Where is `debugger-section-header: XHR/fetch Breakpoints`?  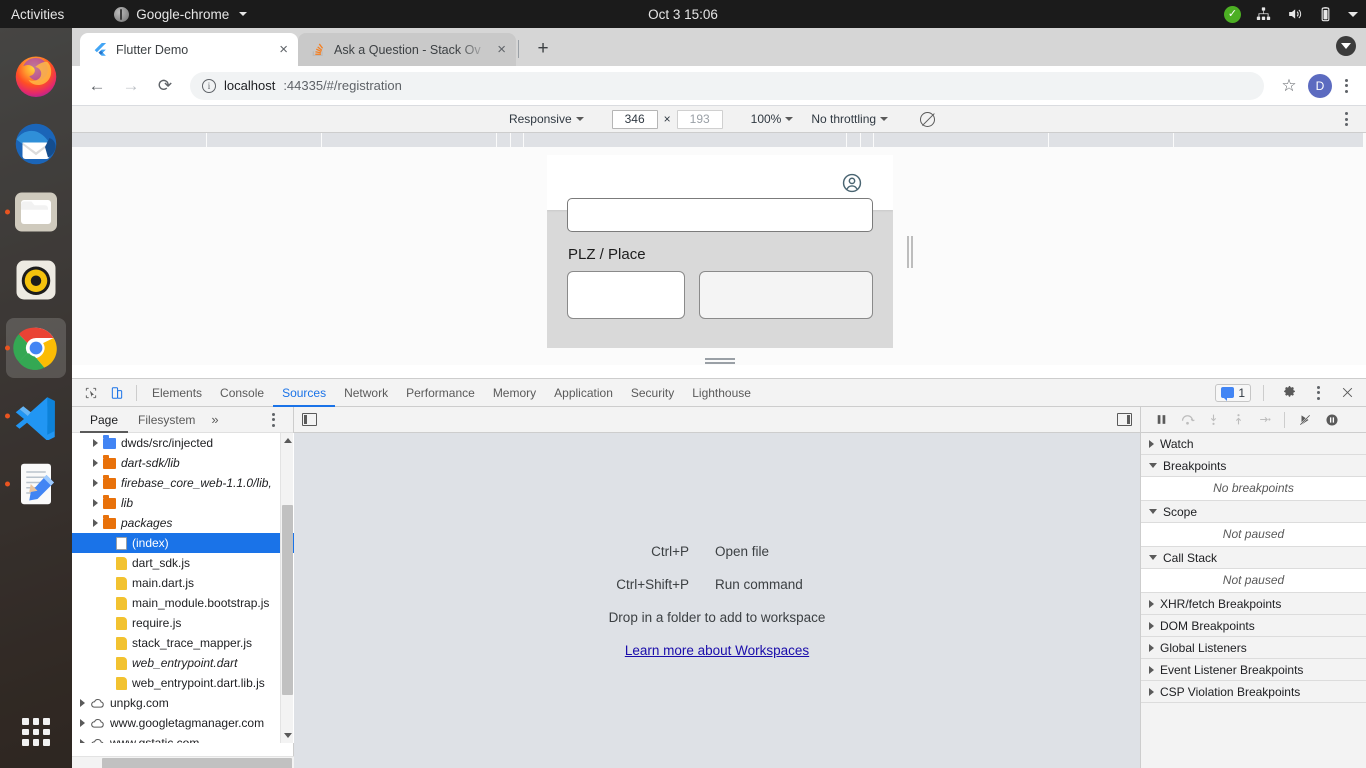
debugger-section-header: XHR/fetch Breakpoints is located at coordinates (1253, 604).